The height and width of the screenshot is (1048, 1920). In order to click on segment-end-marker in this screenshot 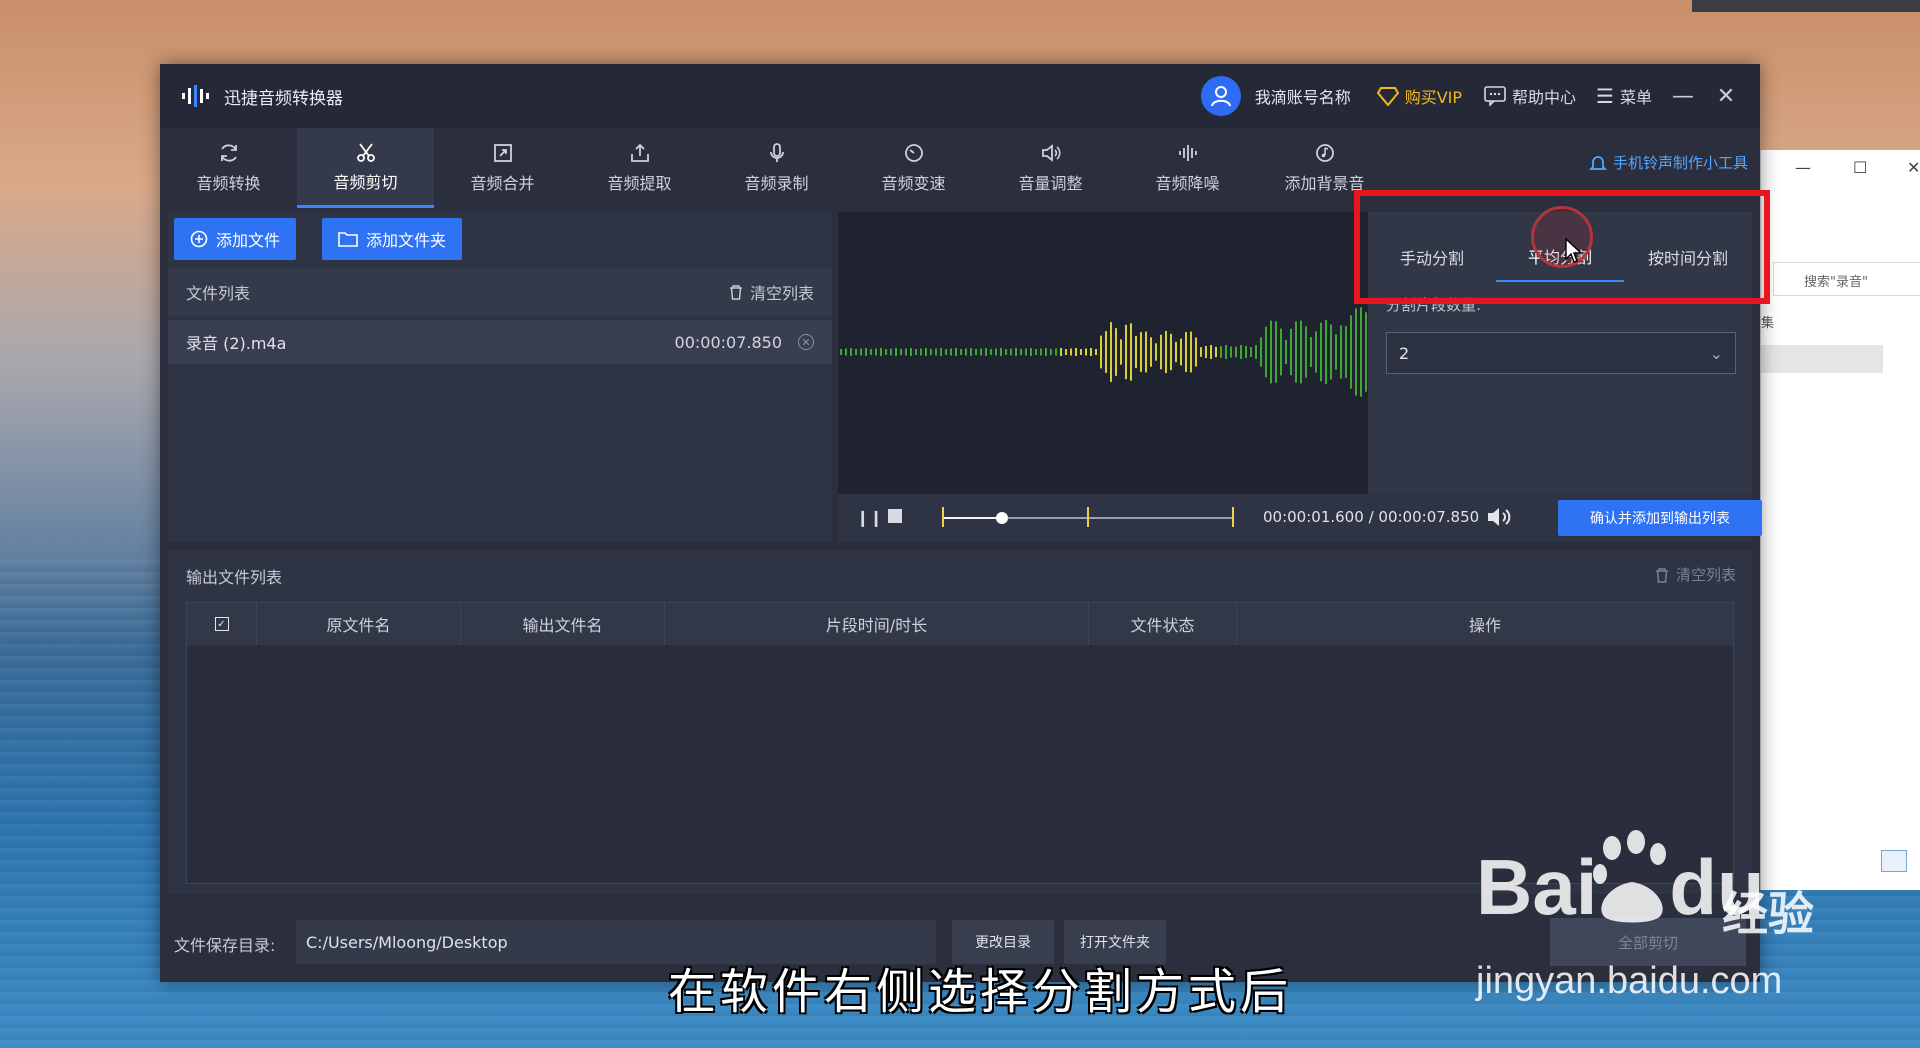, I will do `click(1233, 517)`.